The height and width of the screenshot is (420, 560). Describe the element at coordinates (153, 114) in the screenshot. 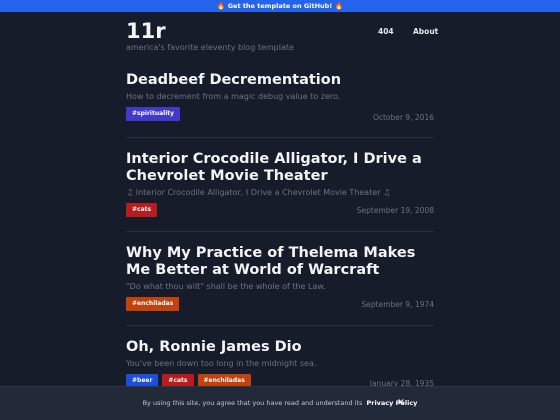

I see `tag-spirituality: #spirituality` at that location.